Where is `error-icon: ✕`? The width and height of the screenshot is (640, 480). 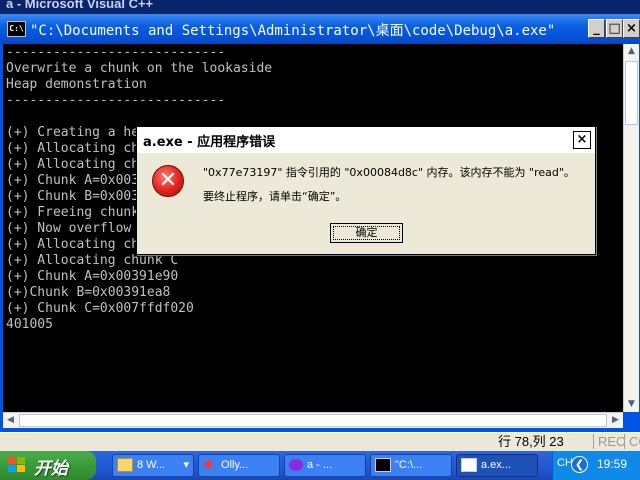 error-icon: ✕ is located at coordinates (168, 181).